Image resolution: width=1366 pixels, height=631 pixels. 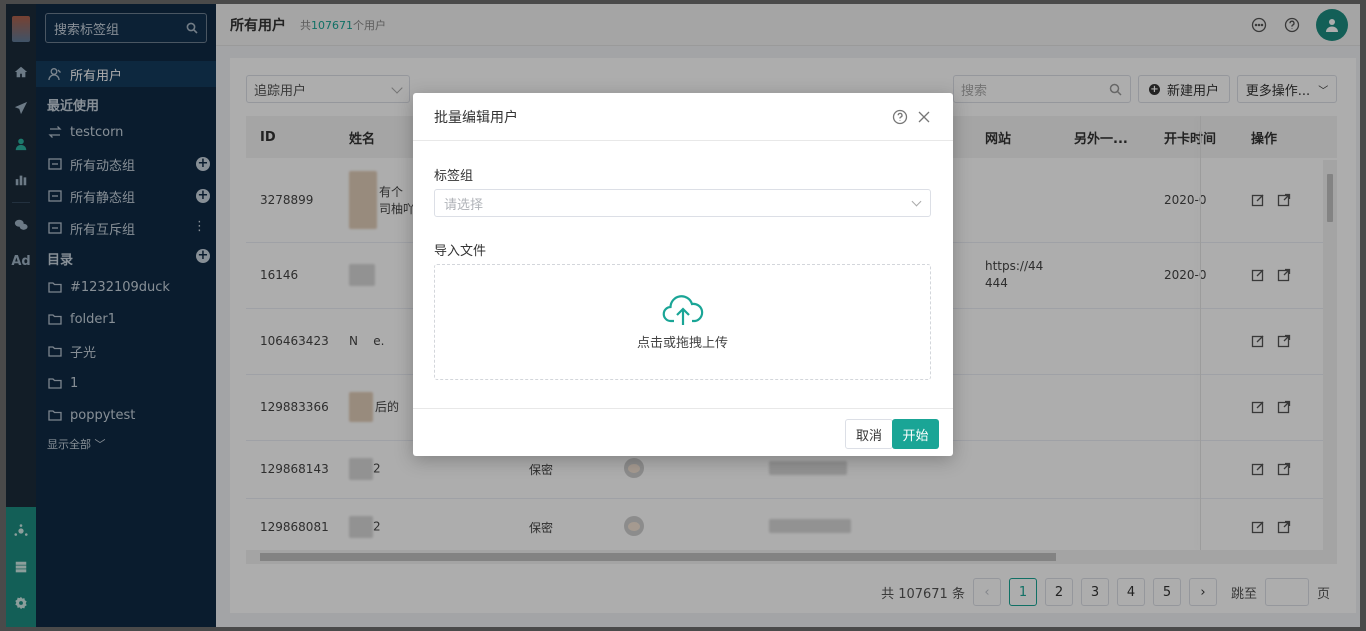 I want to click on modal-title: 批量编辑用户, so click(x=476, y=117).